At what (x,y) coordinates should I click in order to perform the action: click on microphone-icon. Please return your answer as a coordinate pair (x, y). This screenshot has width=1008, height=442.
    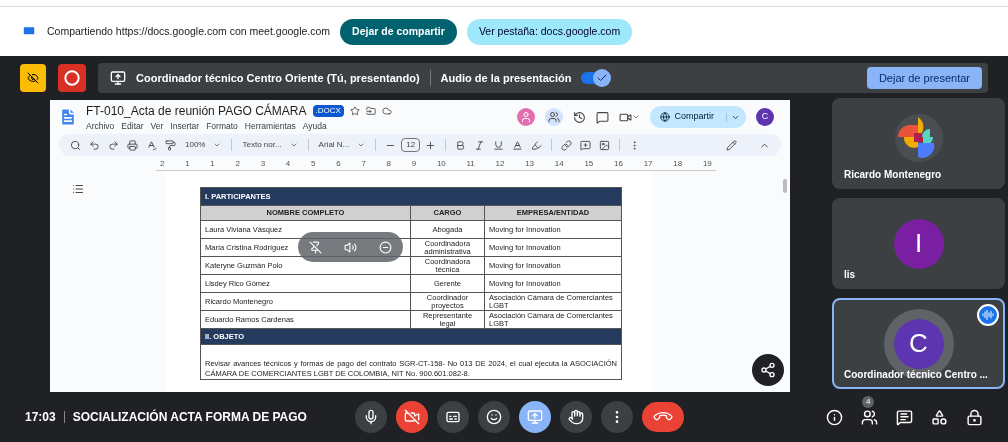
    Looking at the image, I should click on (371, 417).